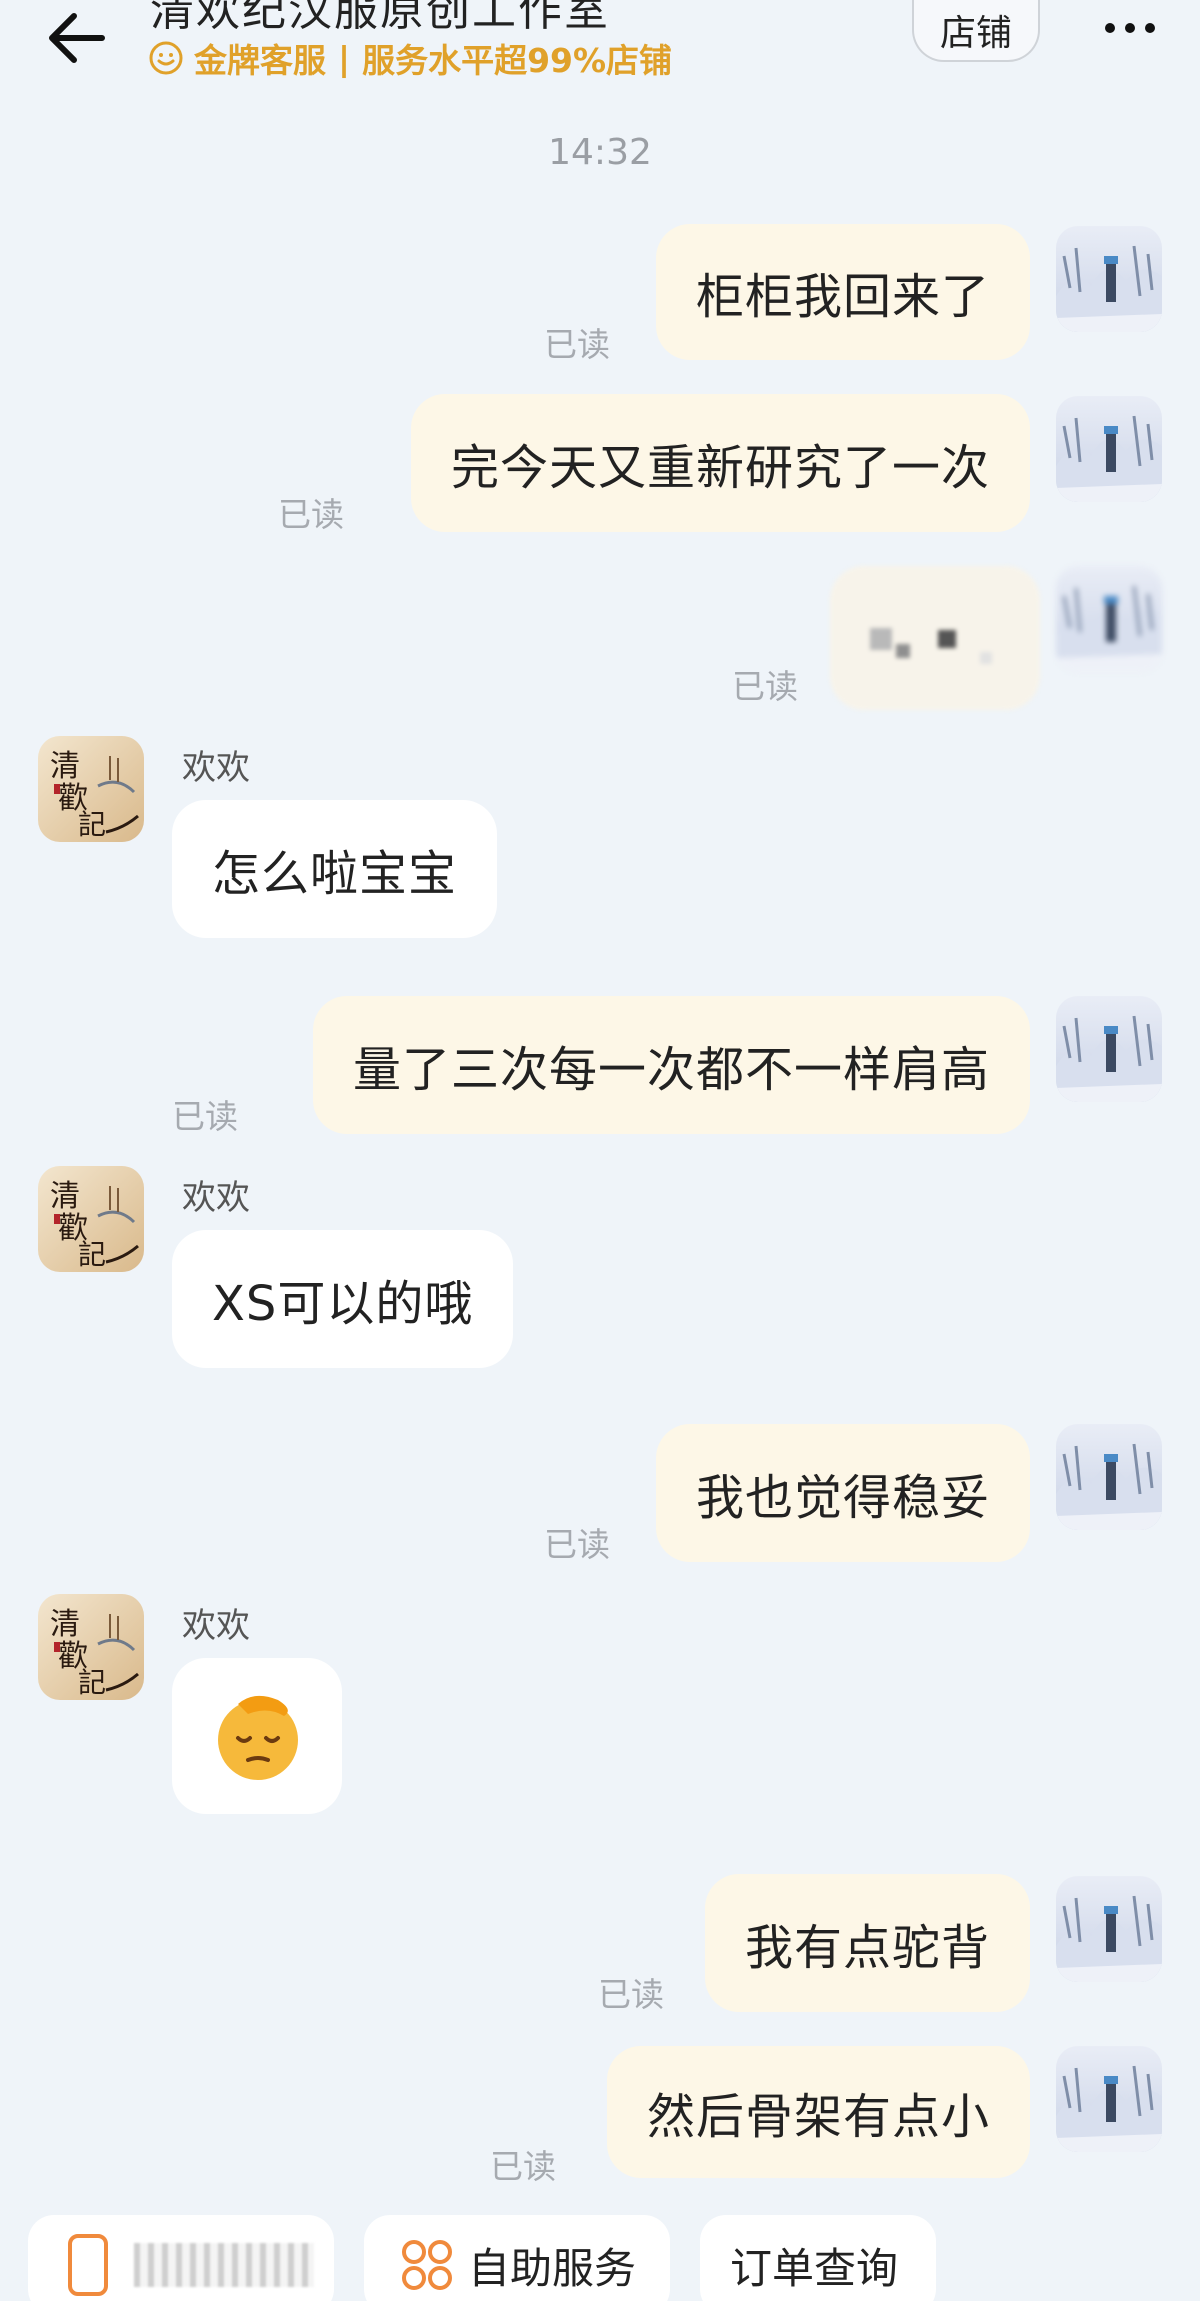  Describe the element at coordinates (343, 1299) in the screenshot. I see `message-bubble-incoming: XS可以的哦` at that location.